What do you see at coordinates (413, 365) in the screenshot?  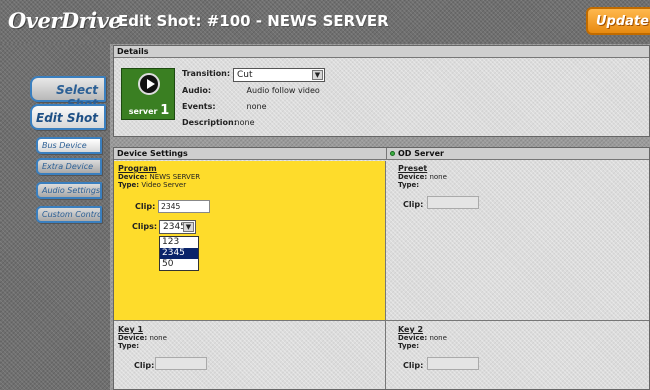 I see `key2-clip-label: Clip:` at bounding box center [413, 365].